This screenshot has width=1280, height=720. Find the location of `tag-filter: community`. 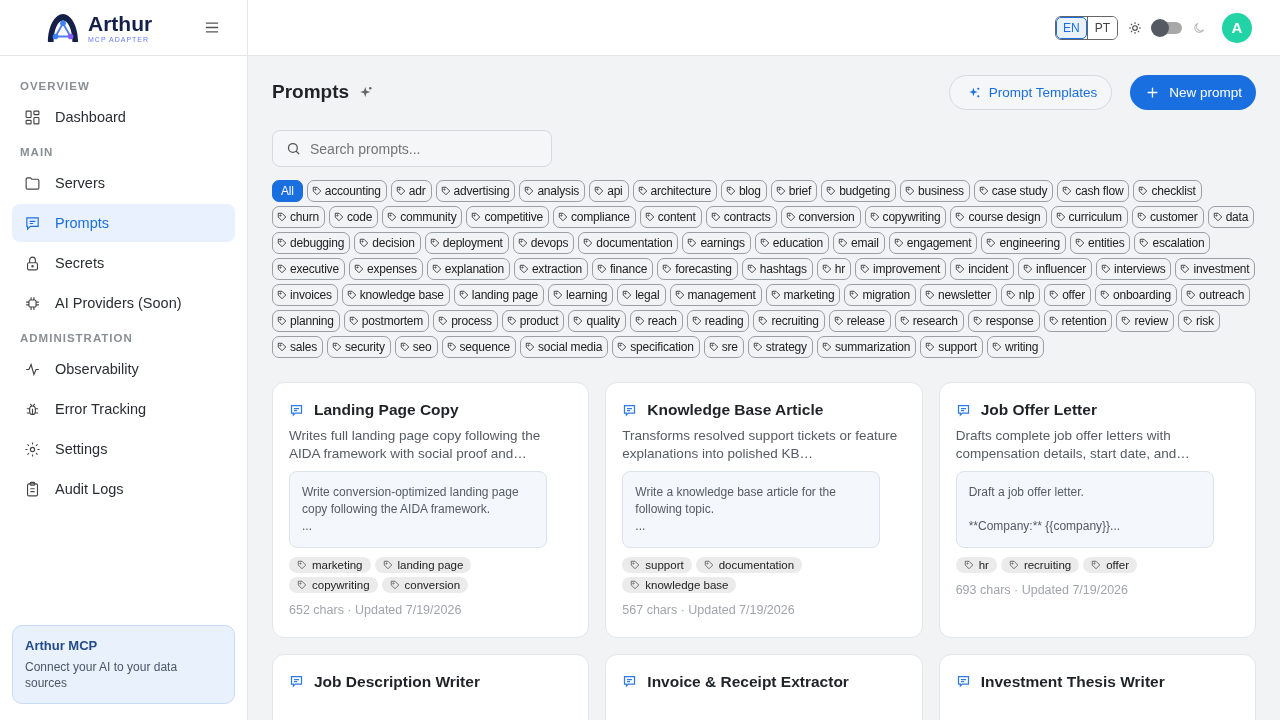

tag-filter: community is located at coordinates (422, 217).